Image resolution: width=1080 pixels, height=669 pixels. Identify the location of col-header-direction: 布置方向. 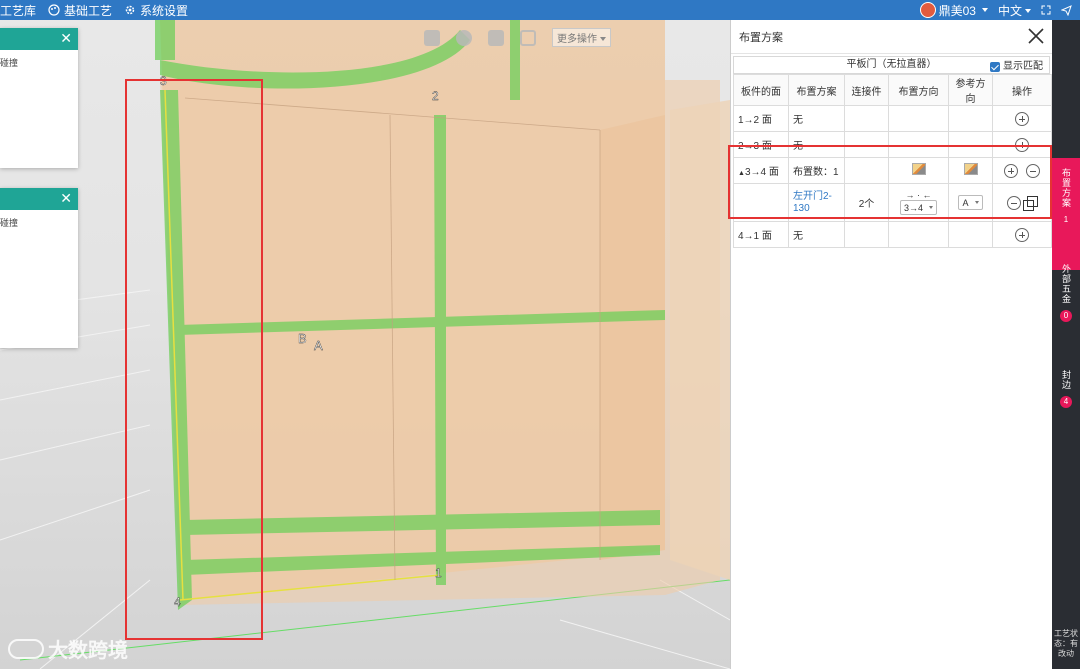
(918, 90).